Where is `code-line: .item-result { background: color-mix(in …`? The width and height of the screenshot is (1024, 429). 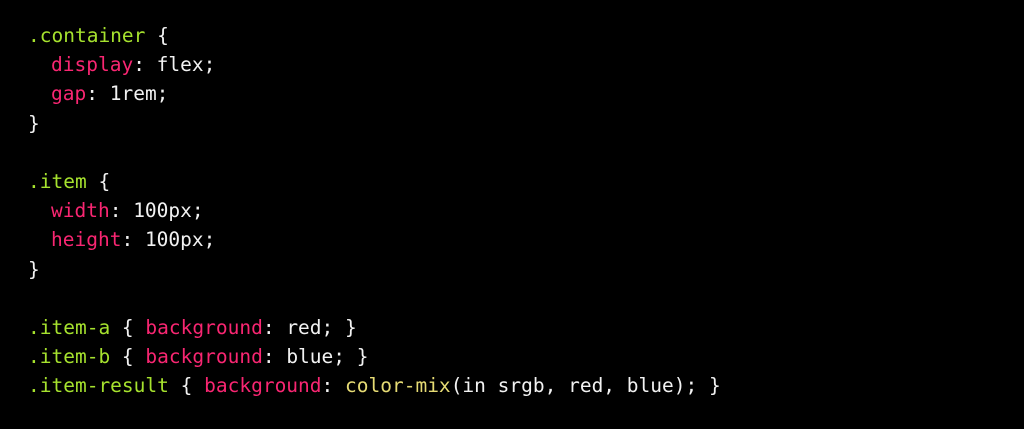 code-line: .item-result { background: color-mix(in … is located at coordinates (374, 386).